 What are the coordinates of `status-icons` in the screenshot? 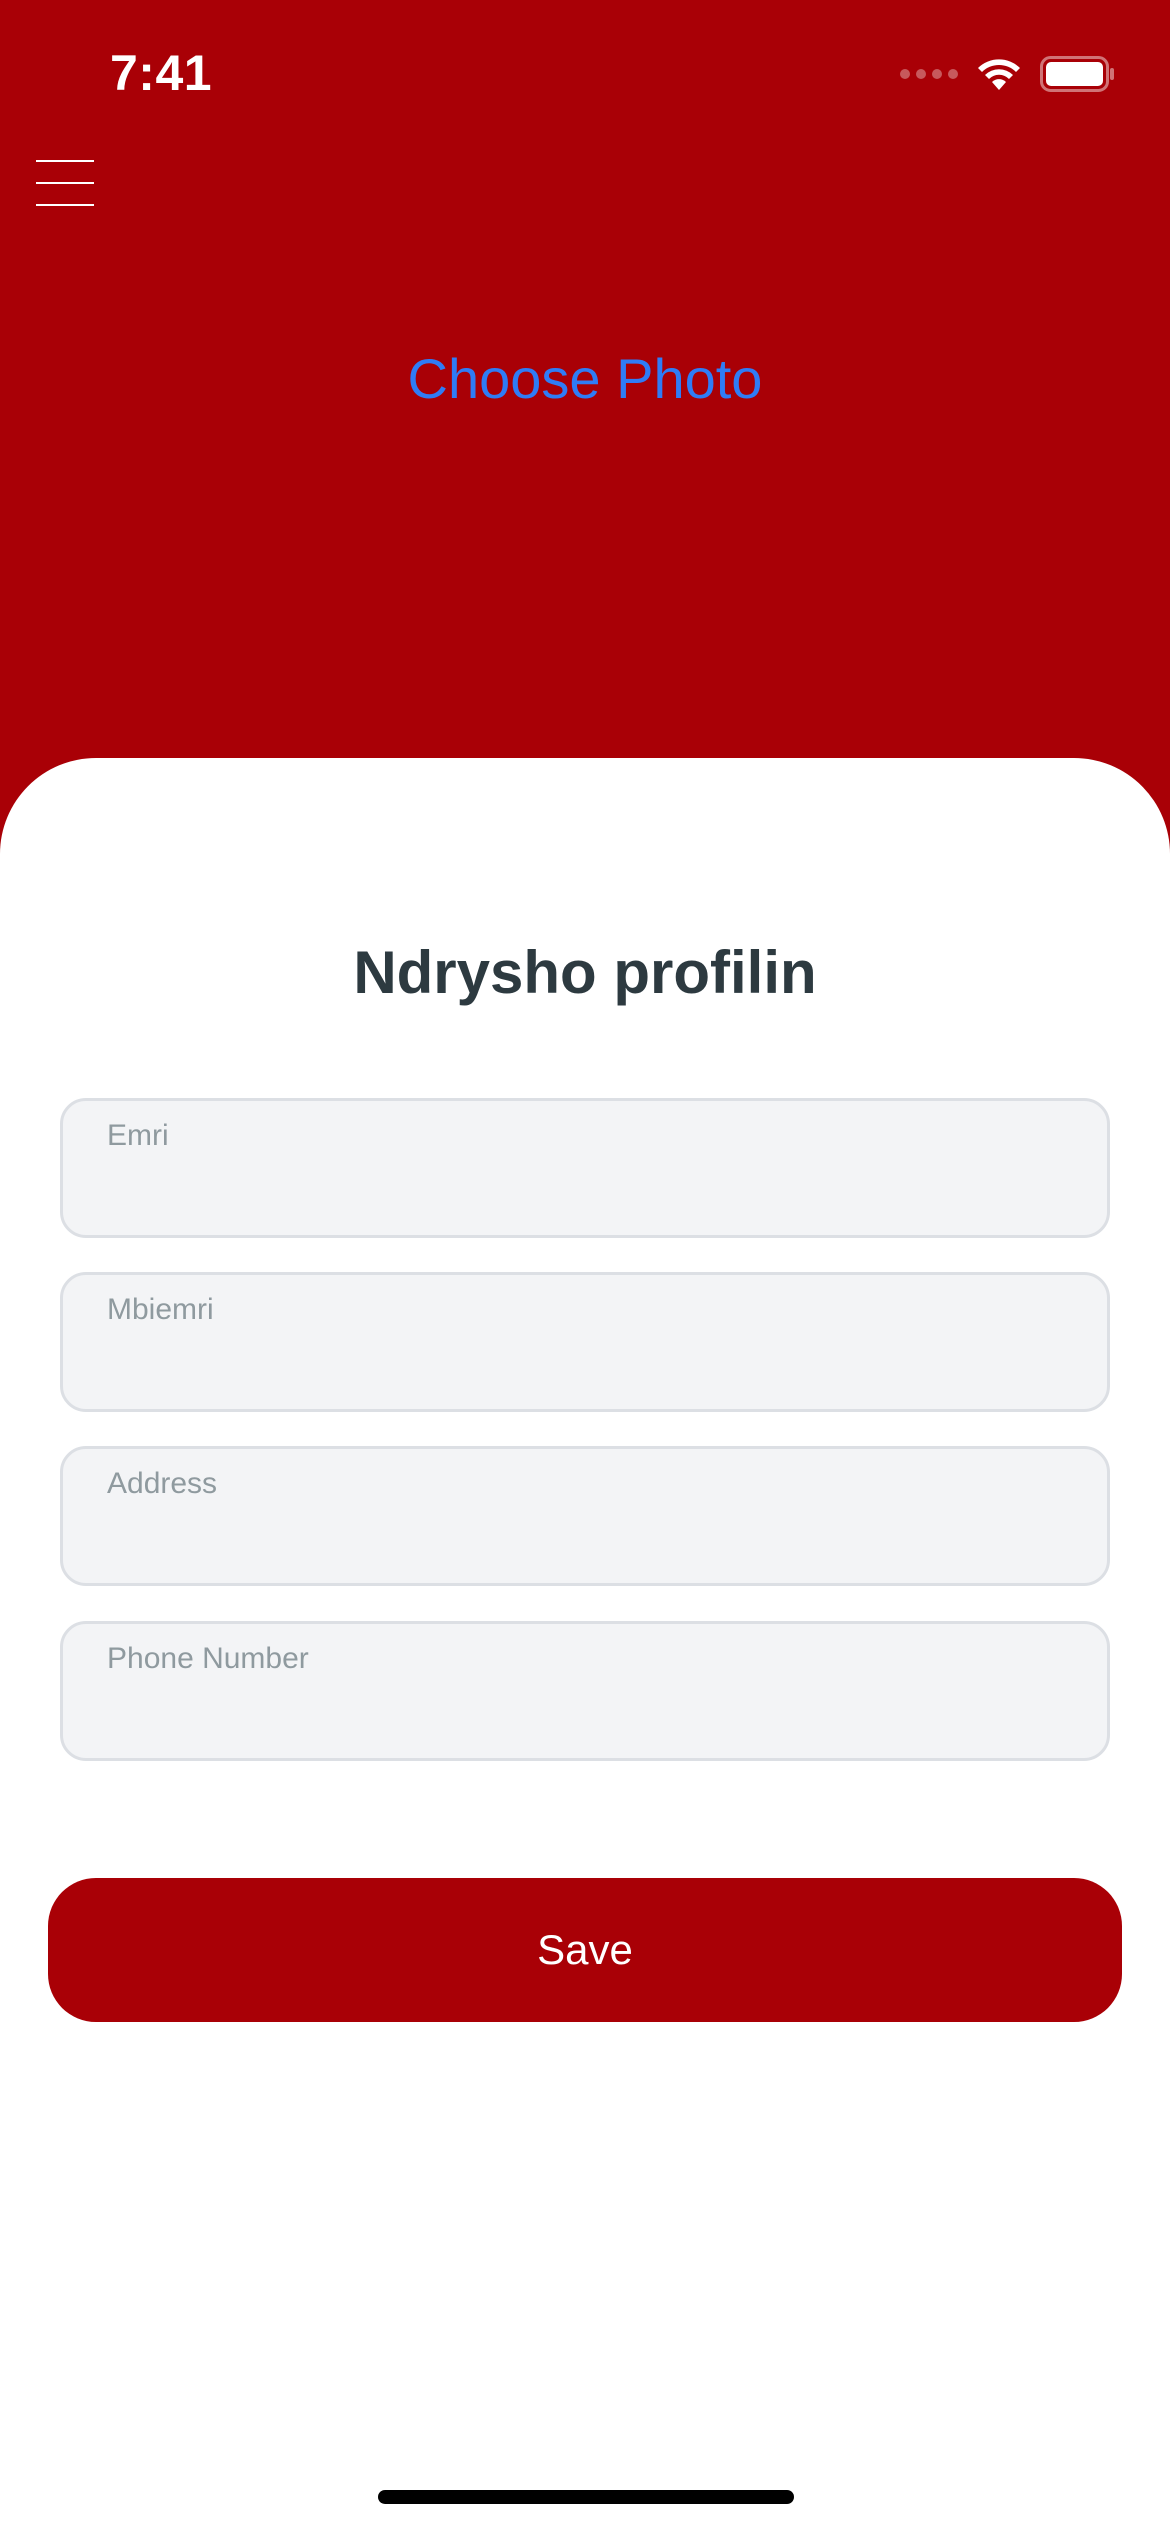 It's located at (1008, 74).